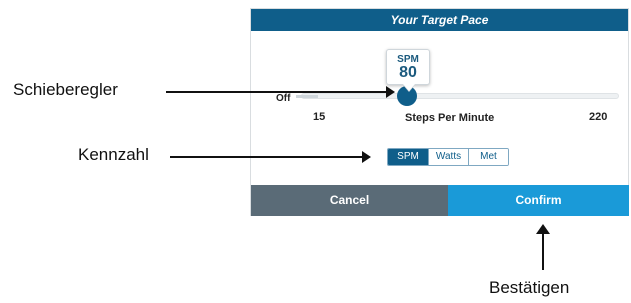 The image size is (631, 303). Describe the element at coordinates (529, 287) in the screenshot. I see `confirm-callout-label: Bestätigen` at that location.